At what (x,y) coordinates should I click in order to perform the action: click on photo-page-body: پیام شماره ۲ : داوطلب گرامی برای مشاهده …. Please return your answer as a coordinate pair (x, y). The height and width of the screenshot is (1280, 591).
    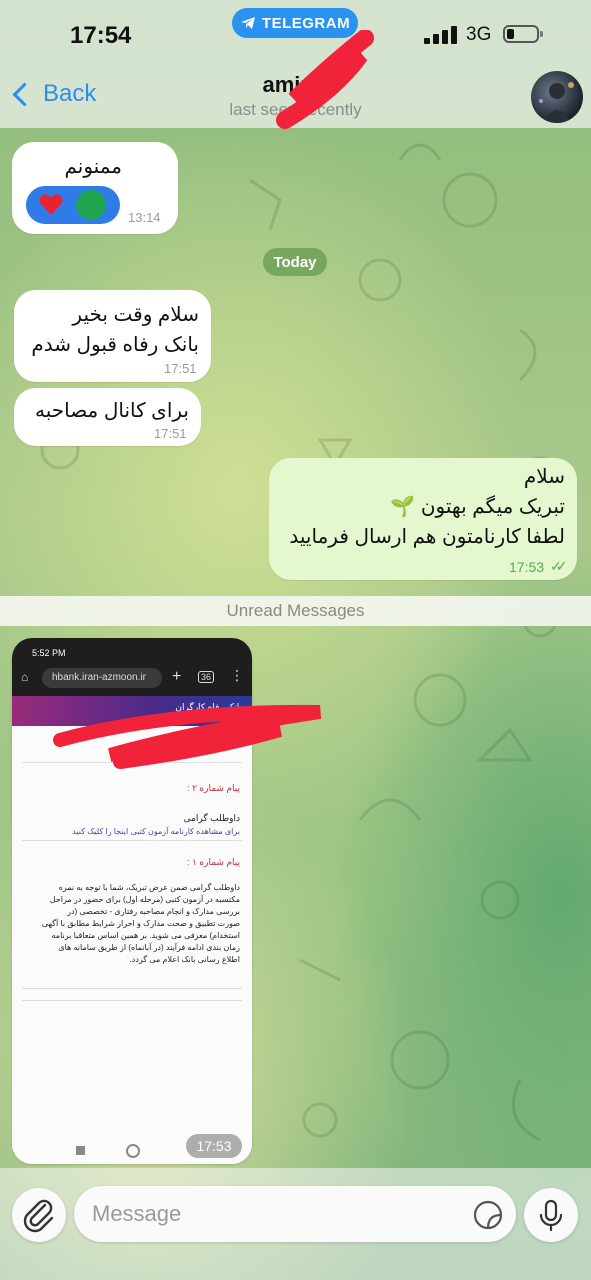
    Looking at the image, I should click on (132, 945).